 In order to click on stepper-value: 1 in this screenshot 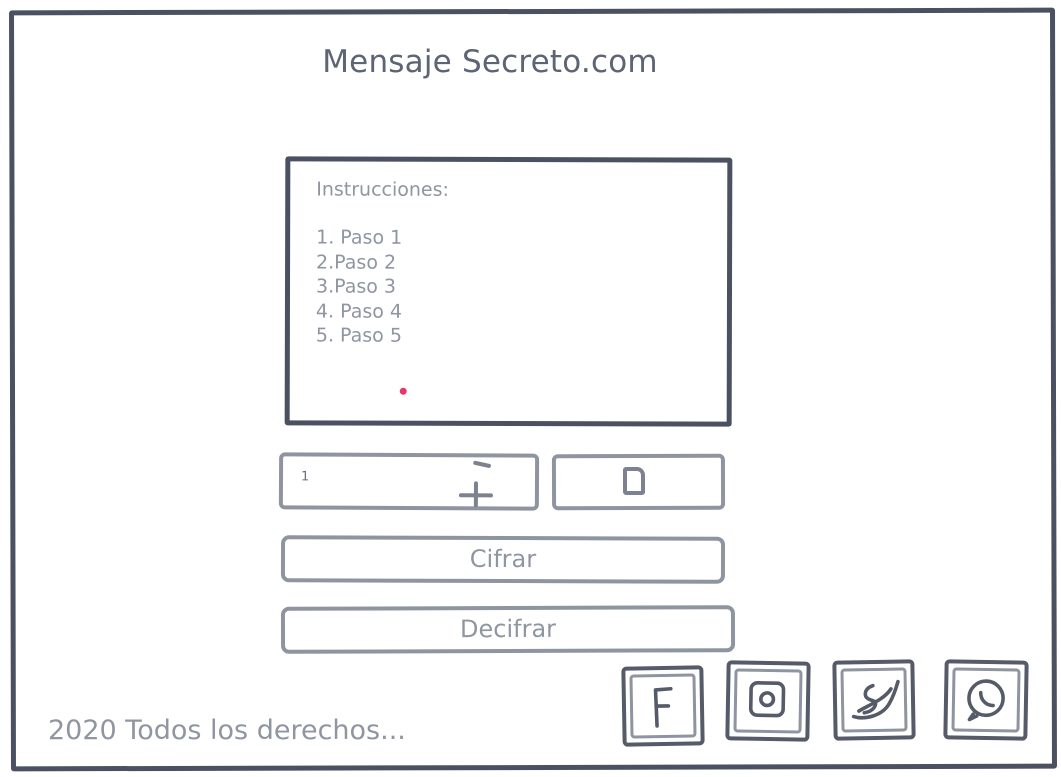, I will do `click(305, 476)`.